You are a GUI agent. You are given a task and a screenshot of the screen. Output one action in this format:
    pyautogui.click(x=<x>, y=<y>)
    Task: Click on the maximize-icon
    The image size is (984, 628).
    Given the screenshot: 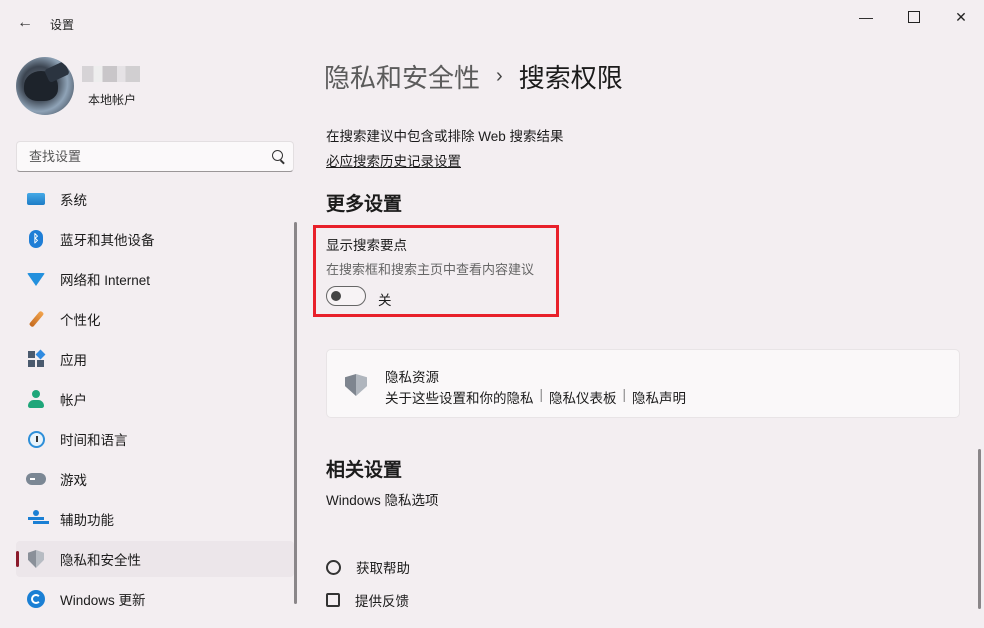 What is the action you would take?
    pyautogui.click(x=914, y=17)
    